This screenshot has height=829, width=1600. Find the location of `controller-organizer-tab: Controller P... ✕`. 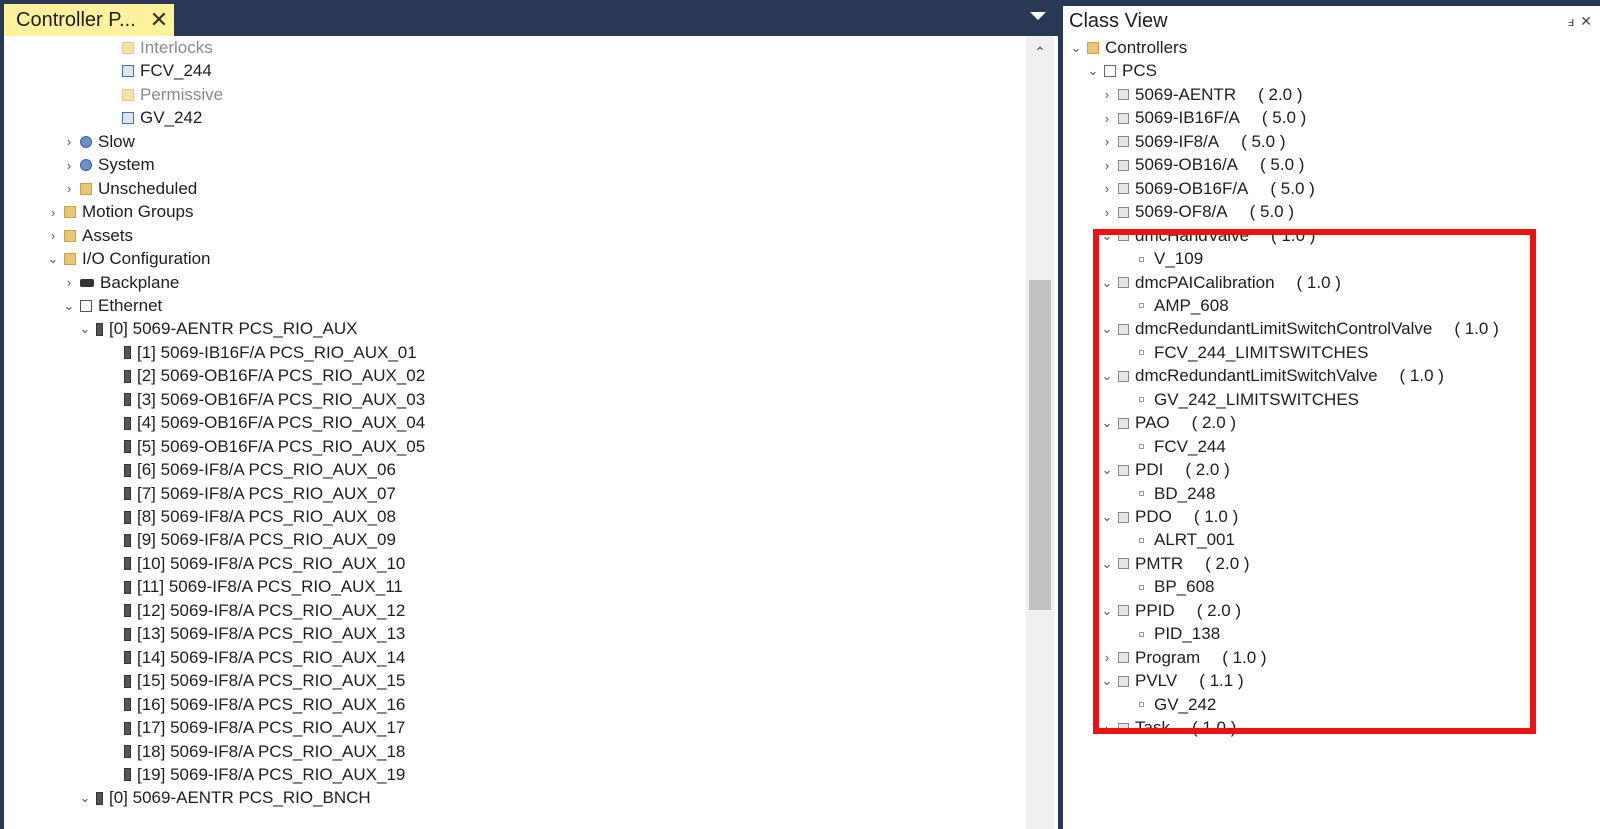

controller-organizer-tab: Controller P... ✕ is located at coordinates (89, 20).